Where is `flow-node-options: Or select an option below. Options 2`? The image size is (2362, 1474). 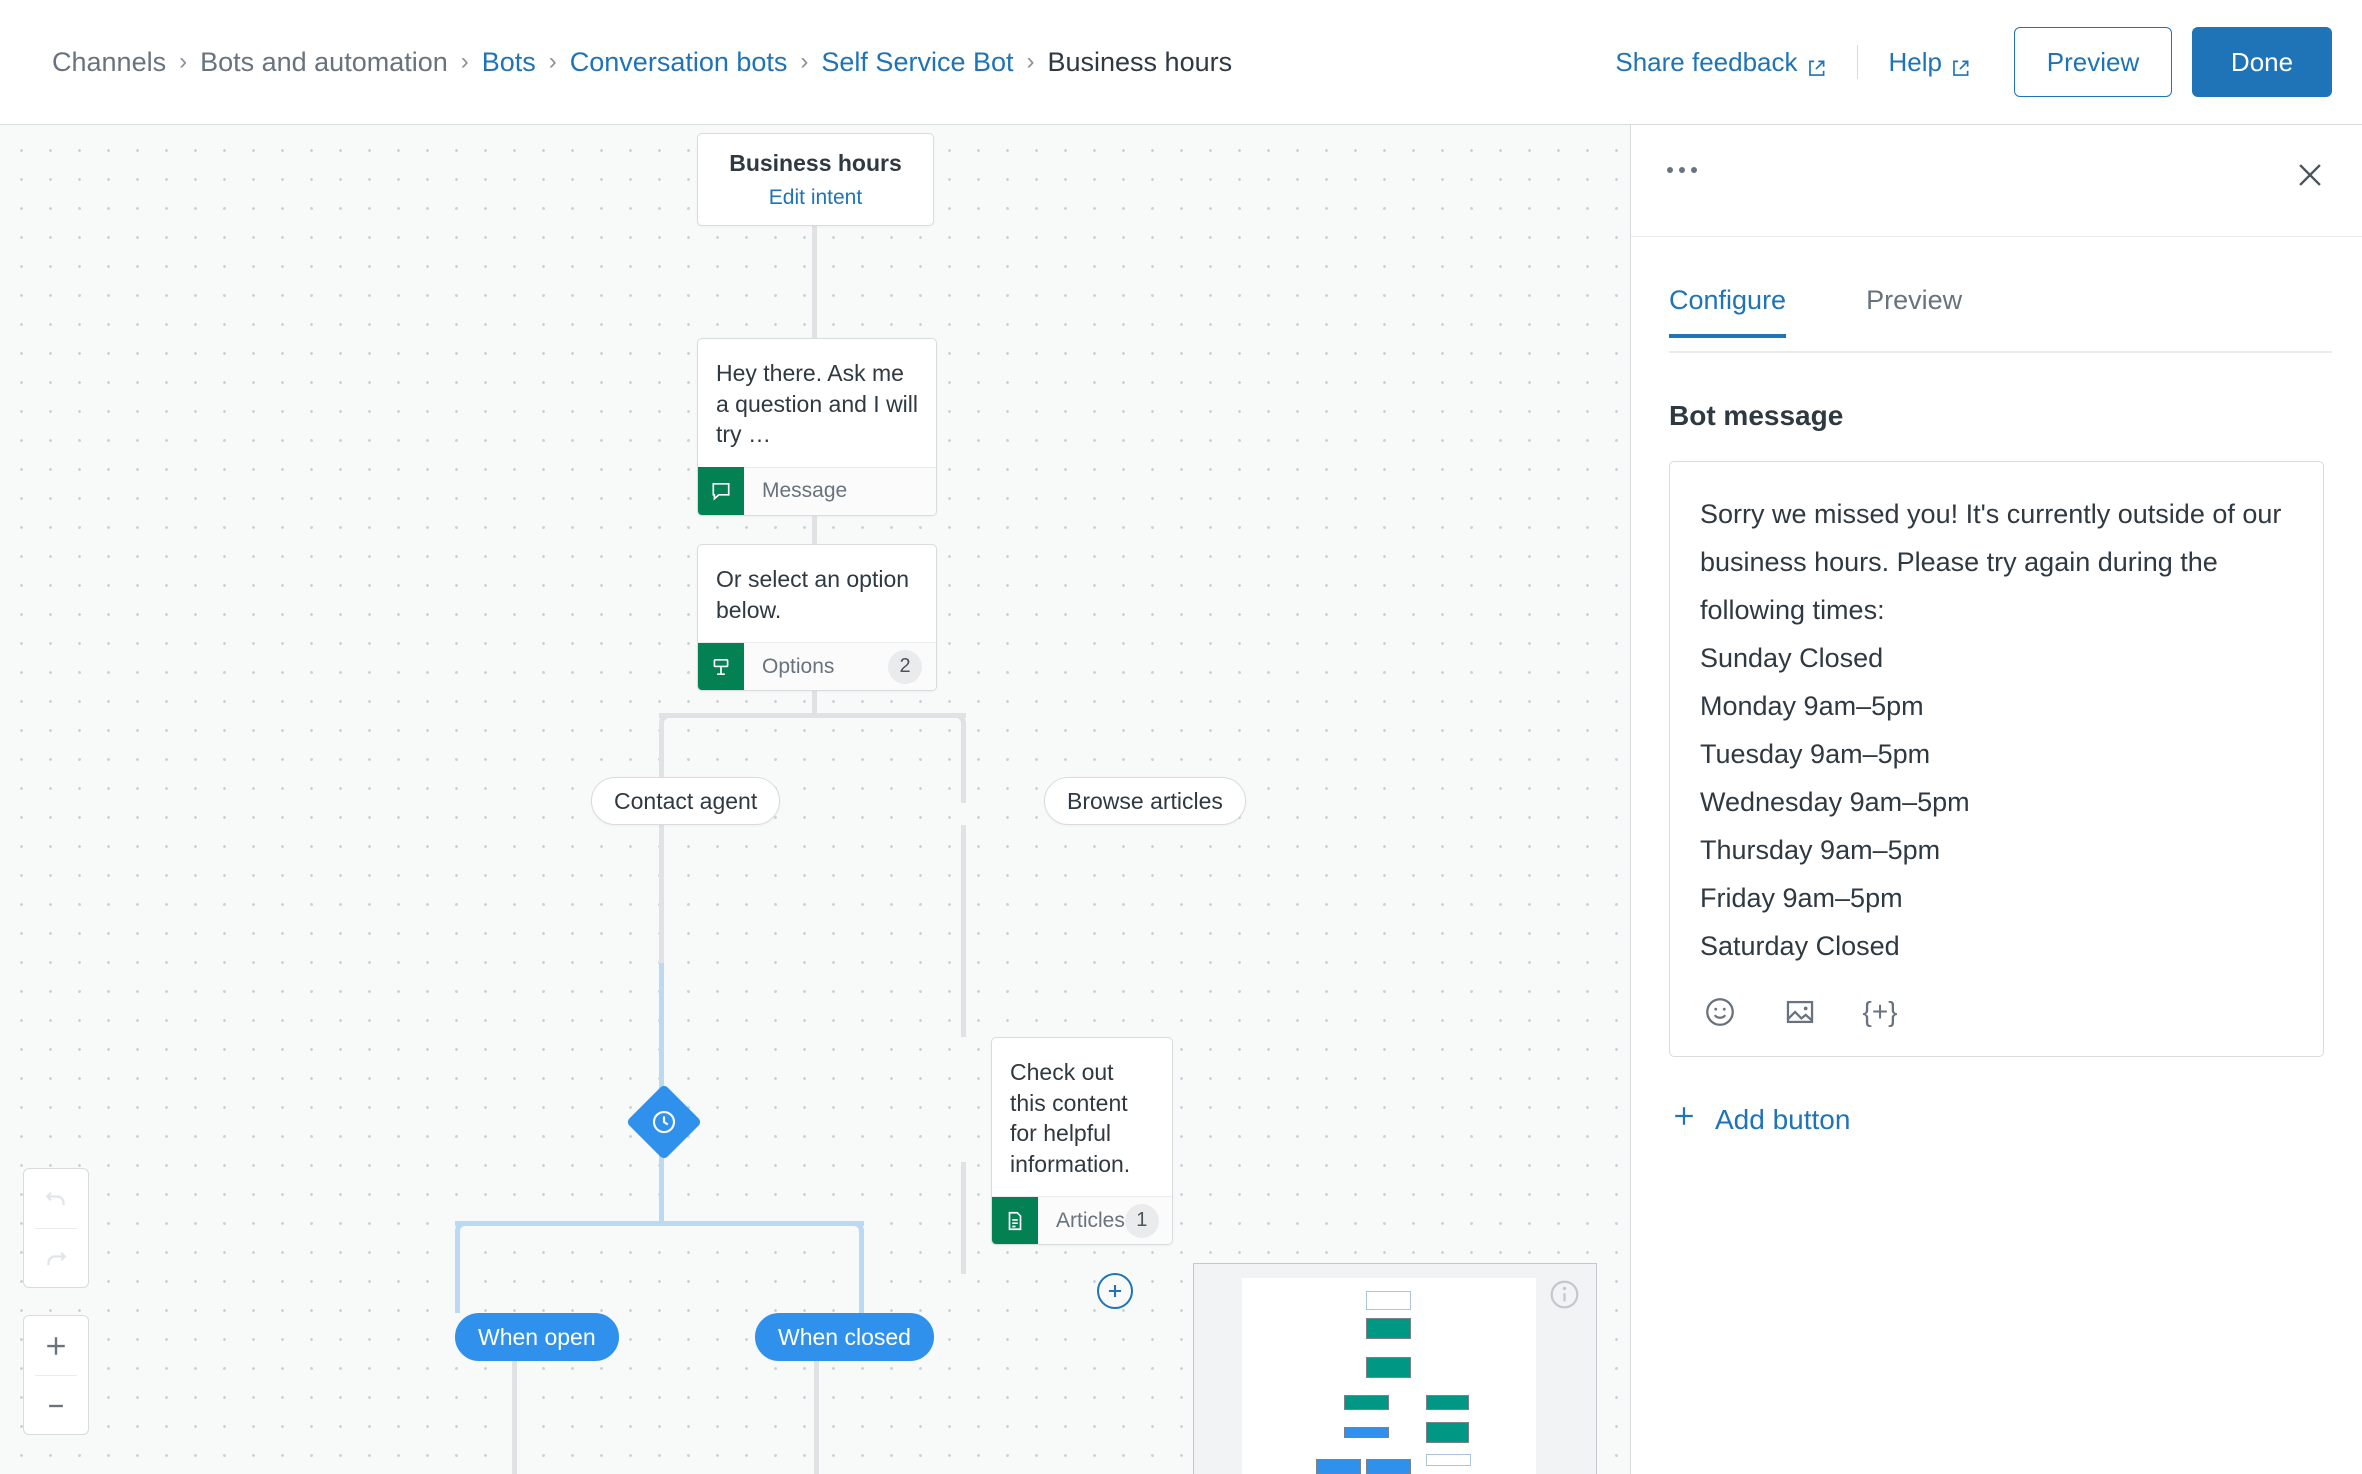
flow-node-options: Or select an option below. Options 2 is located at coordinates (817, 618).